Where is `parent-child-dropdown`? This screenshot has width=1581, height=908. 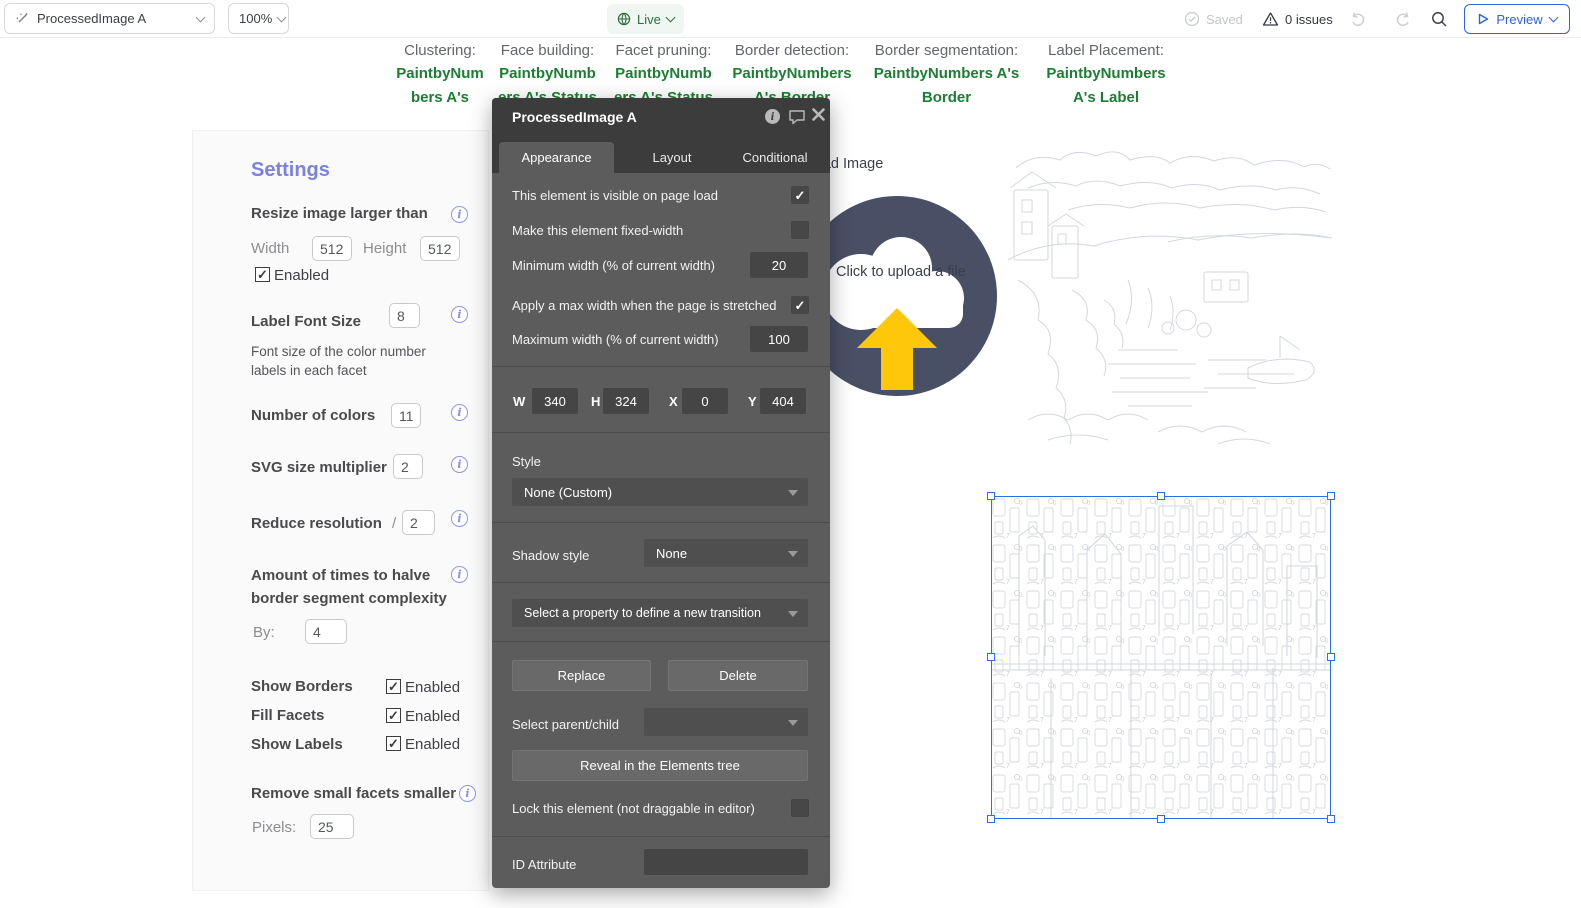 parent-child-dropdown is located at coordinates (726, 722).